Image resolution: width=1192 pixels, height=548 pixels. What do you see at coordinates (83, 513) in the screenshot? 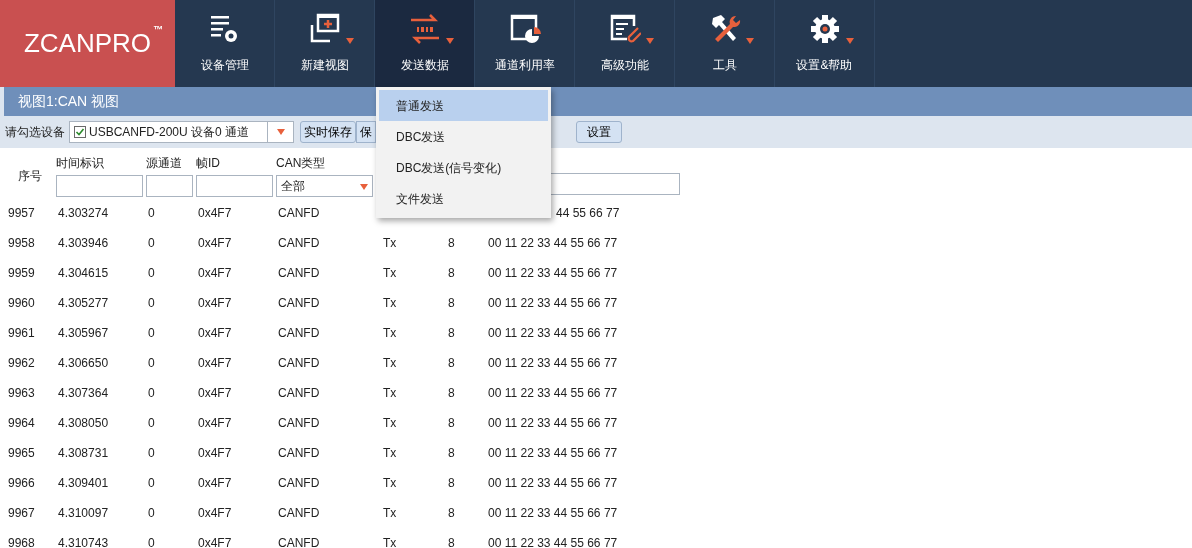
I see `table-cell: 4.310097` at bounding box center [83, 513].